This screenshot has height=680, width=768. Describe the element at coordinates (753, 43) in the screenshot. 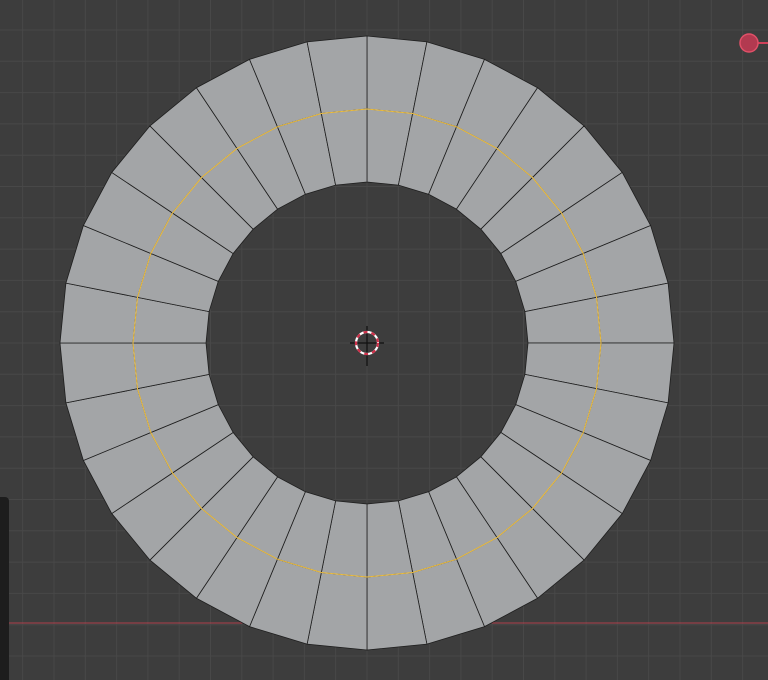

I see `navigation-gizmo-x-axis` at that location.